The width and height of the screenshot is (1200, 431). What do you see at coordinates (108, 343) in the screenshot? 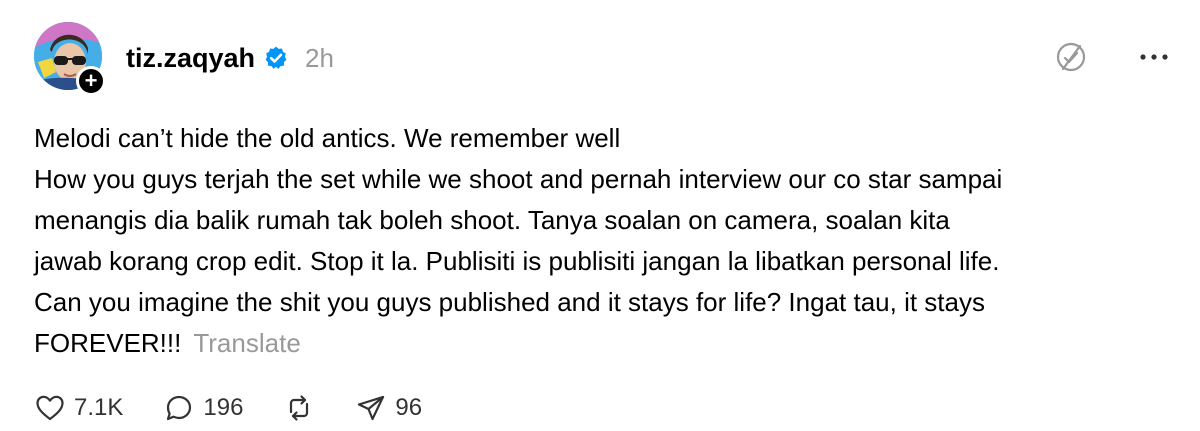
I see `post-body-line: FOREVER!!!` at bounding box center [108, 343].